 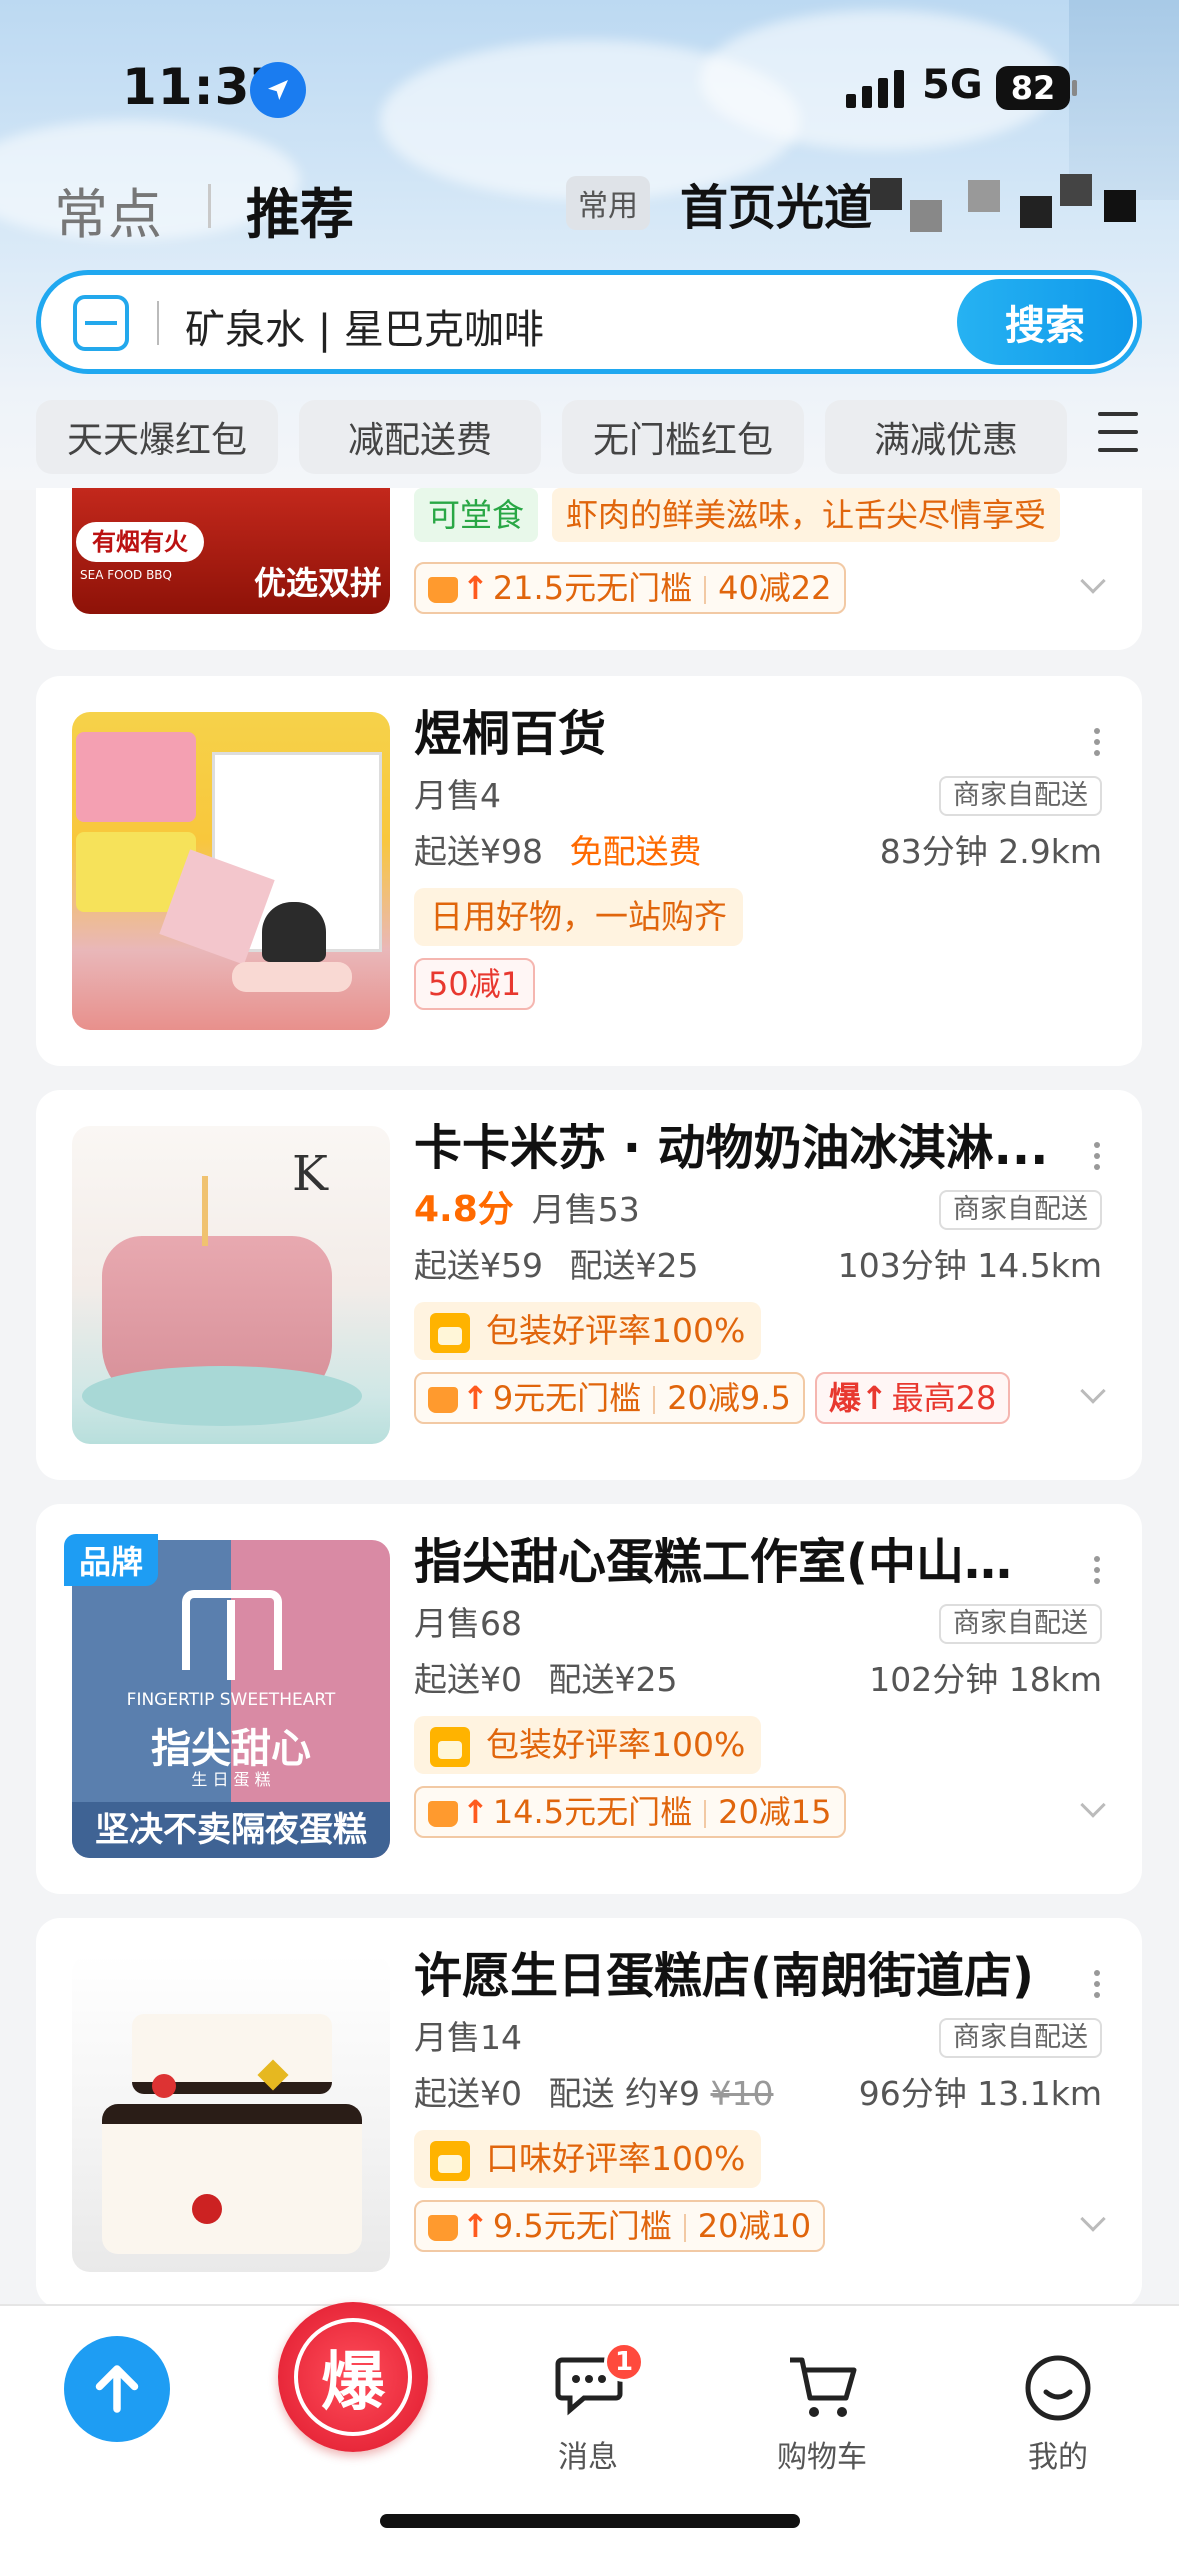 I want to click on search-divider, so click(x=158, y=323).